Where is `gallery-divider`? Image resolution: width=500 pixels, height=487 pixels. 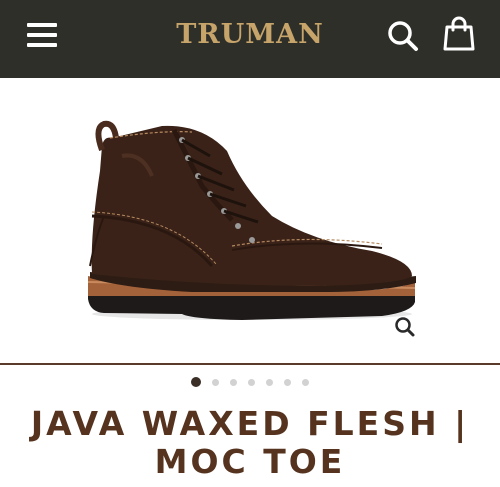 gallery-divider is located at coordinates (250, 364).